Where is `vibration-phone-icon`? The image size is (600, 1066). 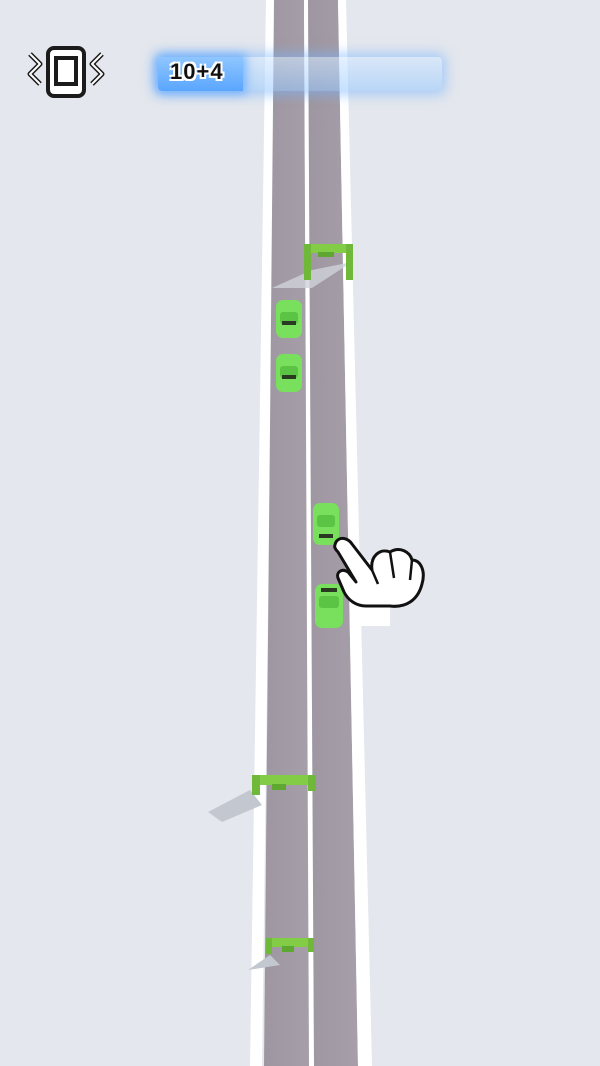 vibration-phone-icon is located at coordinates (66, 72).